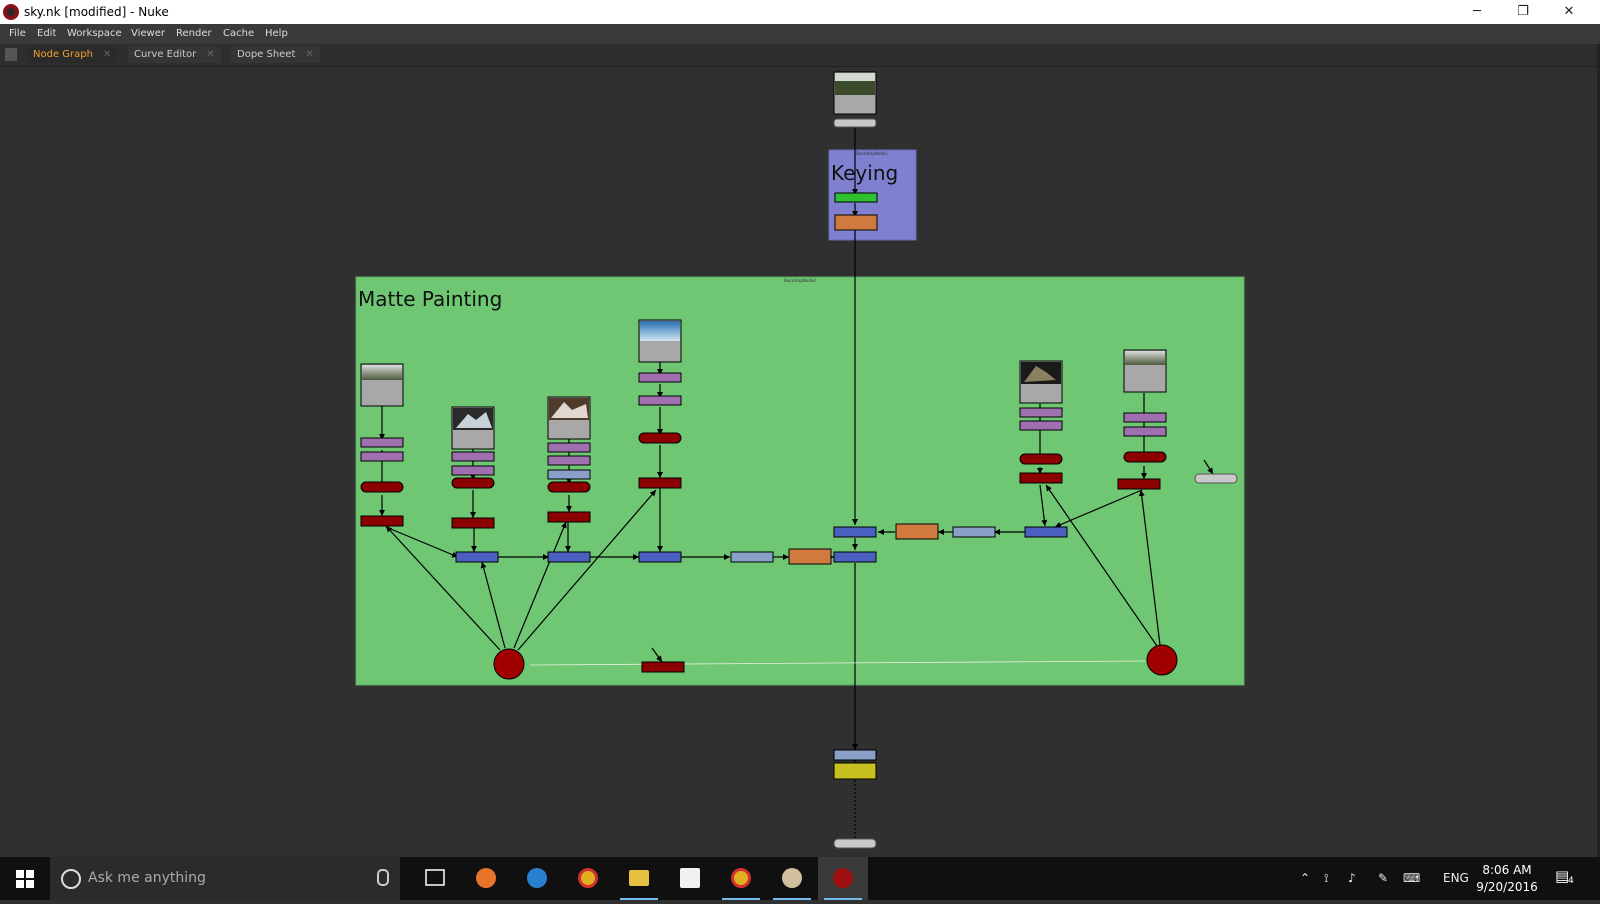 This screenshot has width=1600, height=904. I want to click on viewer-node, so click(855, 843).